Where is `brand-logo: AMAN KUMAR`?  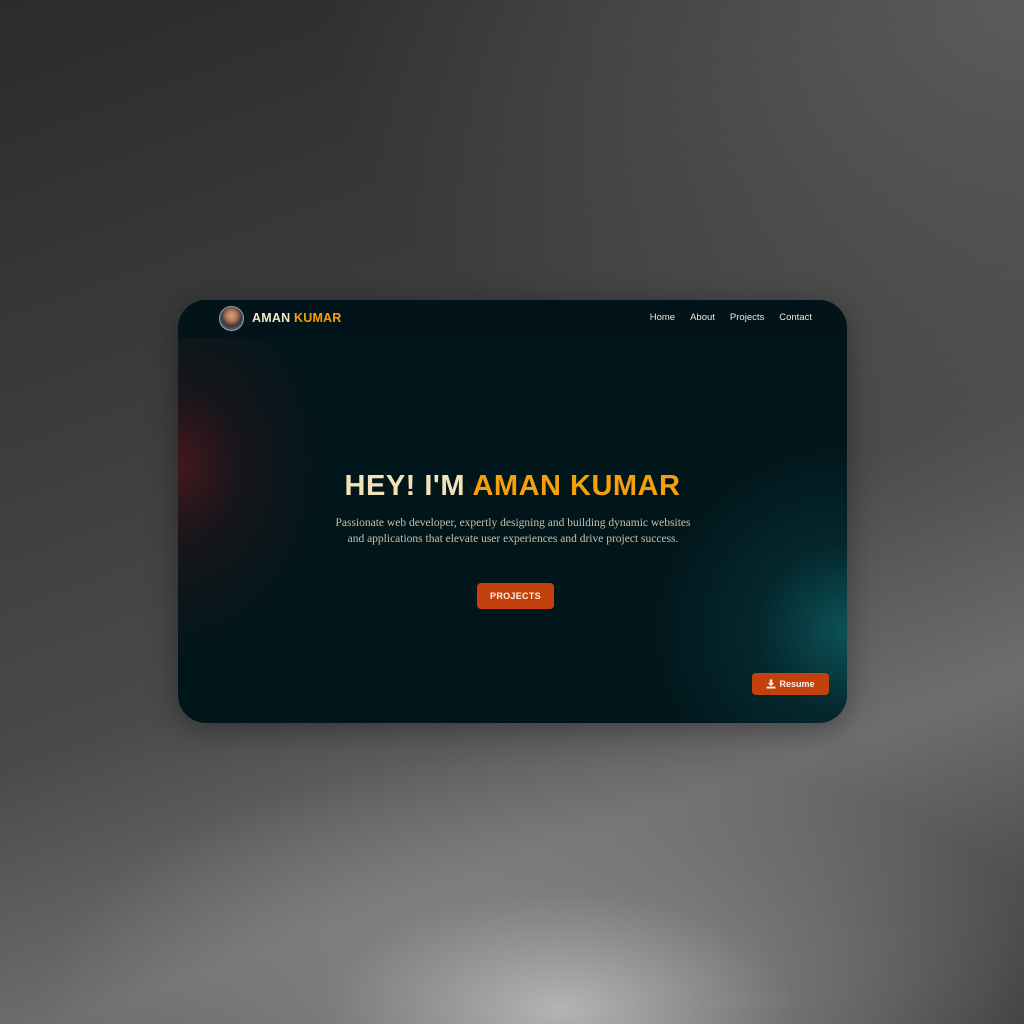
brand-logo: AMAN KUMAR is located at coordinates (297, 318).